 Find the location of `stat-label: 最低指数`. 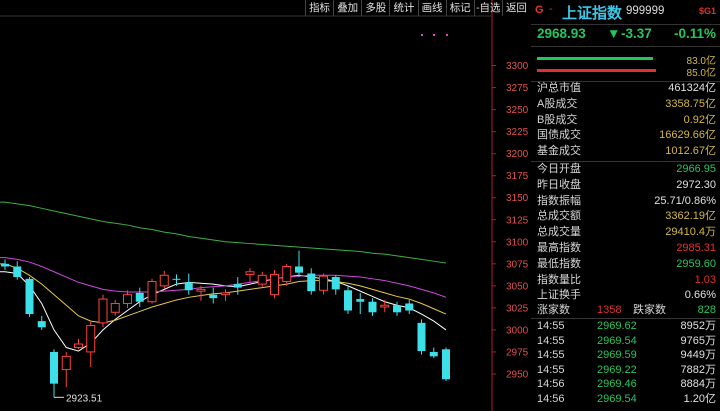

stat-label: 最低指数 is located at coordinates (559, 263).